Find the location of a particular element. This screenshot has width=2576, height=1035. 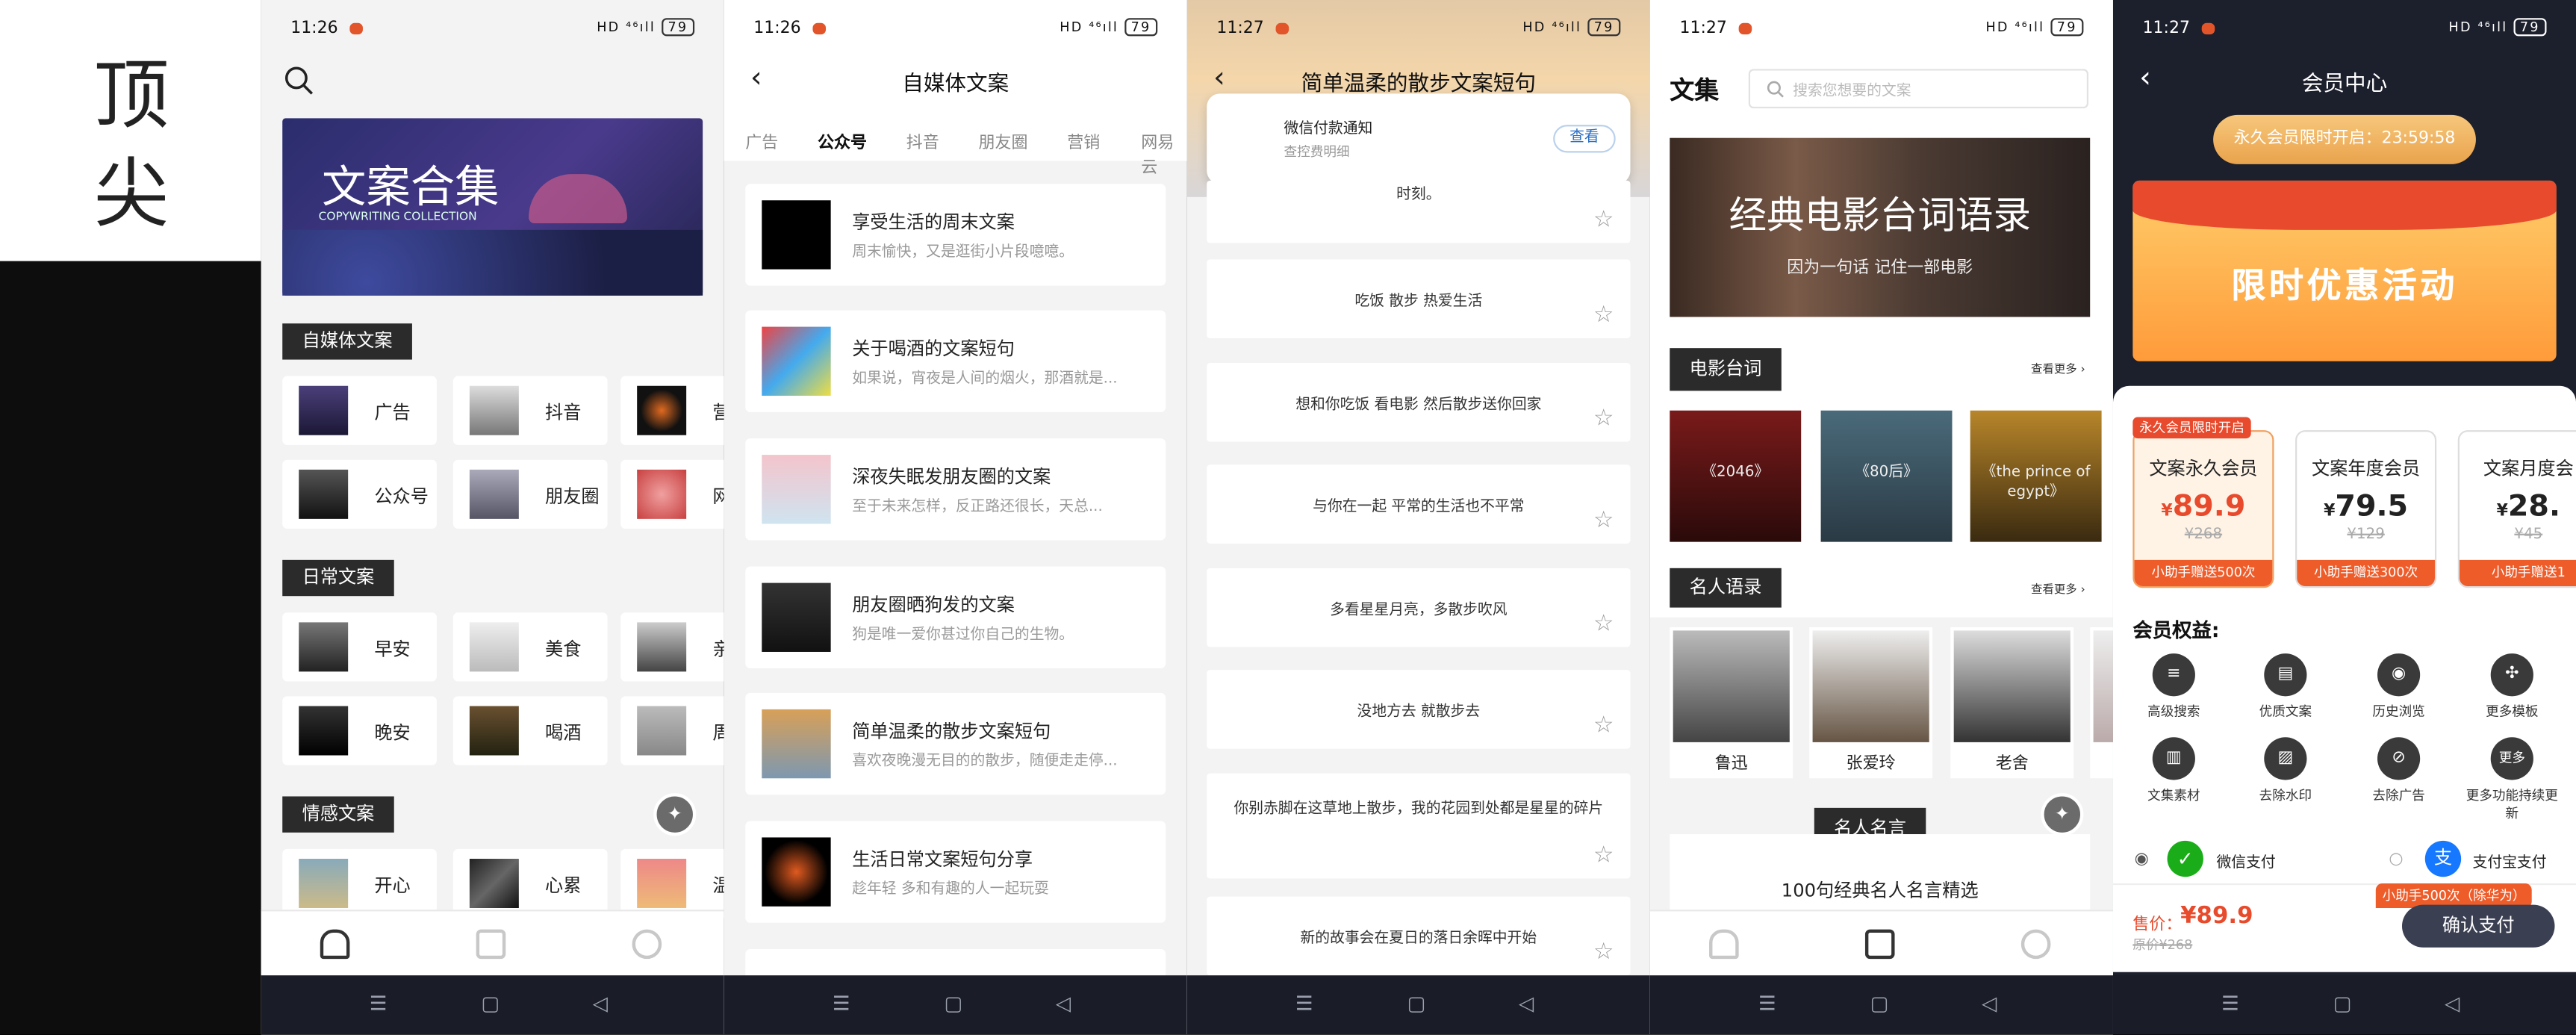

grid-item: 朋友圈 is located at coordinates (530, 494).